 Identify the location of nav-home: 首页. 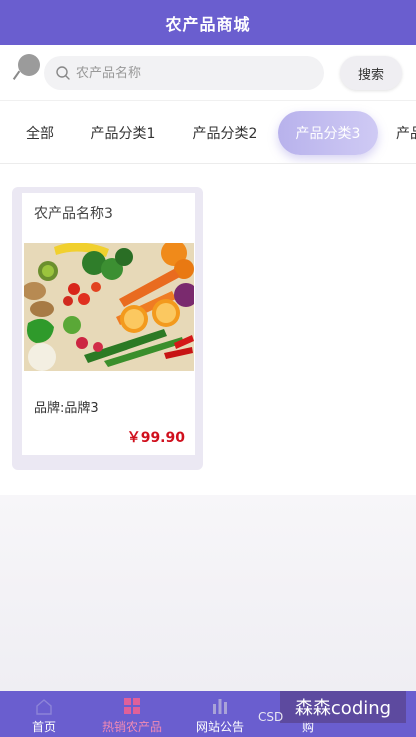
(44, 714).